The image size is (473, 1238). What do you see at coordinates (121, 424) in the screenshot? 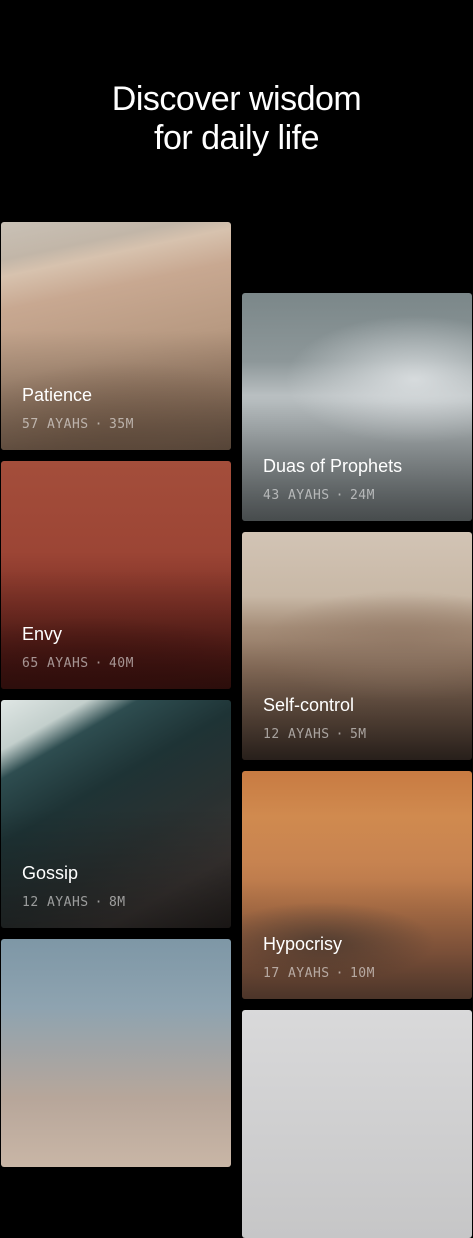
I see `duration: 35M` at bounding box center [121, 424].